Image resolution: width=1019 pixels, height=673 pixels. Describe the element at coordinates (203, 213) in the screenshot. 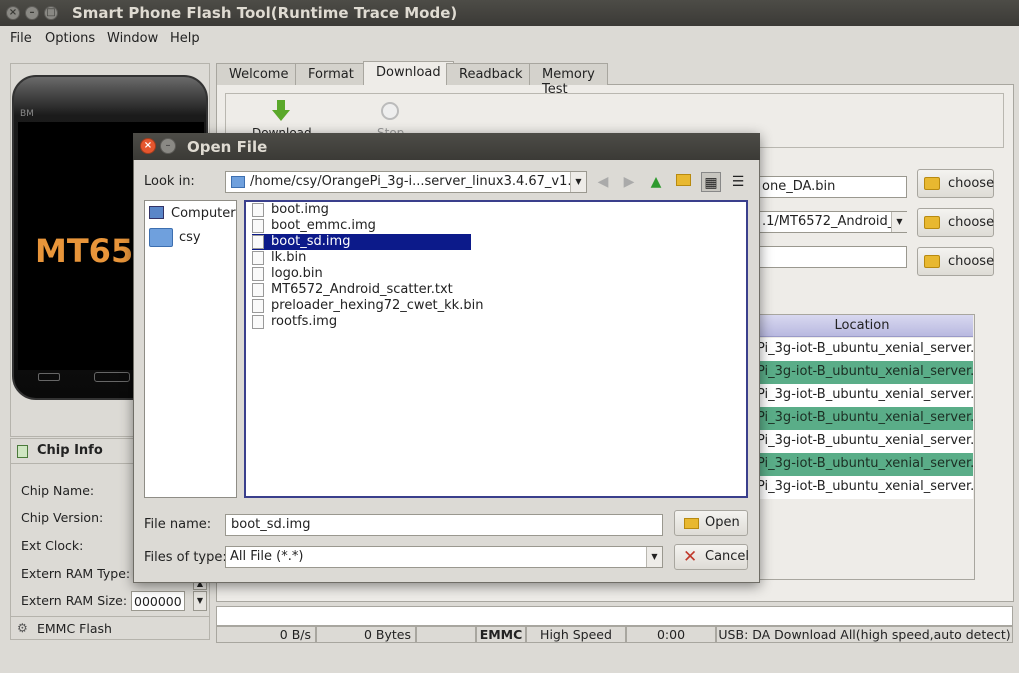

I see `place-computer: Computer` at that location.